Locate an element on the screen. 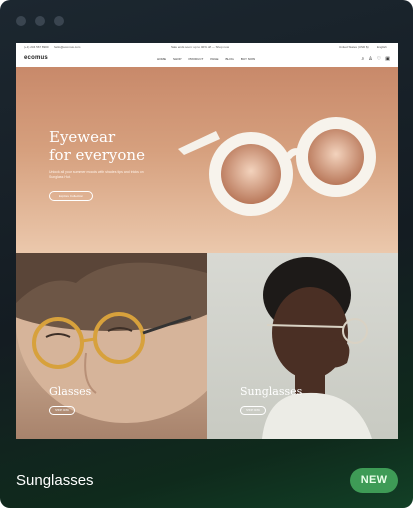 Image resolution: width=413 pixels, height=508 pixels. glasses-tile-title: Glasses is located at coordinates (70, 391).